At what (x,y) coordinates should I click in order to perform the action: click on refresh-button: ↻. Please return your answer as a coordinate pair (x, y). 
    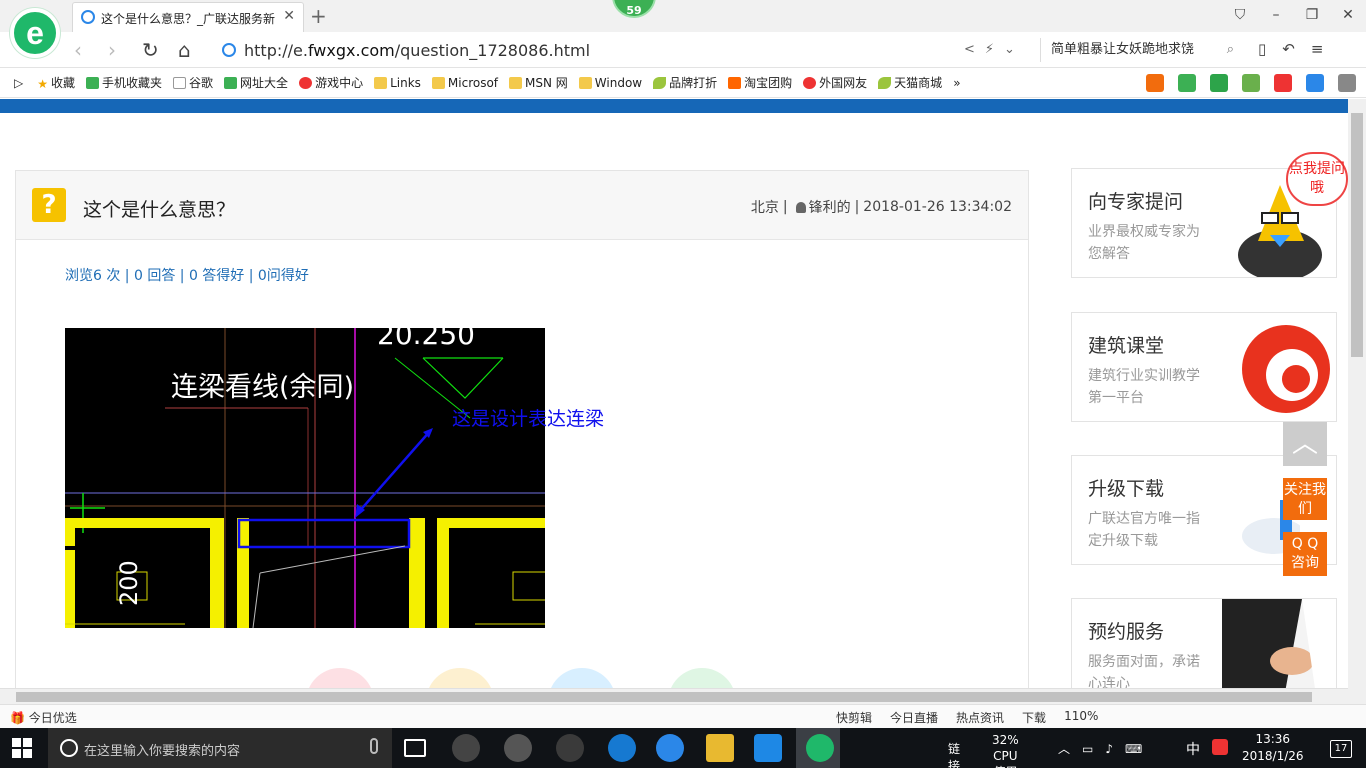
    Looking at the image, I should click on (150, 50).